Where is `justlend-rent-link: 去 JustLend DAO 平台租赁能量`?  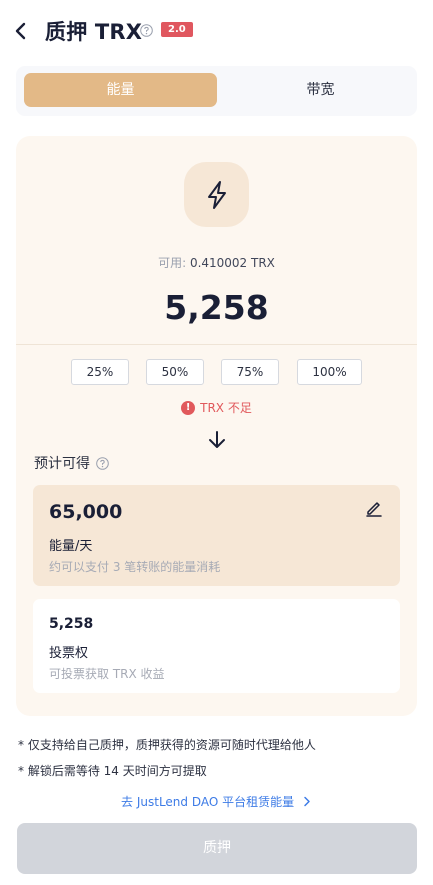
justlend-rent-link: 去 JustLend DAO 平台租赁能量 is located at coordinates (216, 801).